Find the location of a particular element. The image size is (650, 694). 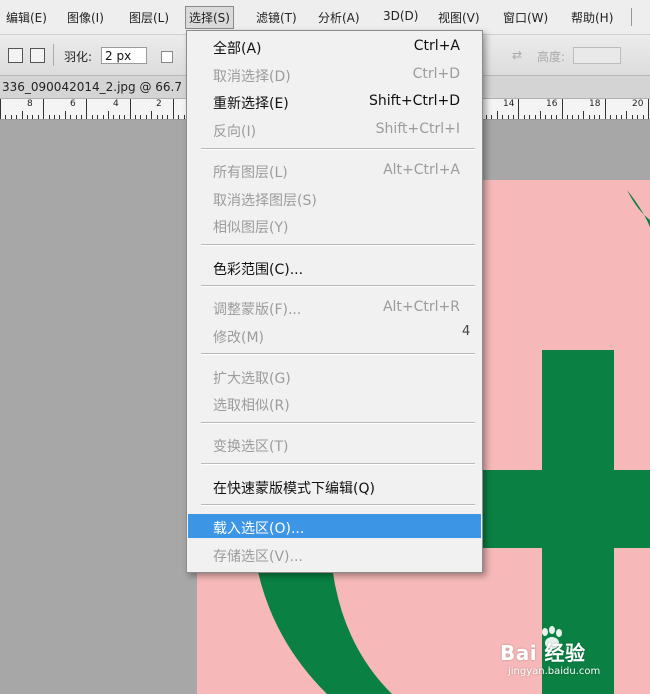

ruler-label: 4 is located at coordinates (116, 104).